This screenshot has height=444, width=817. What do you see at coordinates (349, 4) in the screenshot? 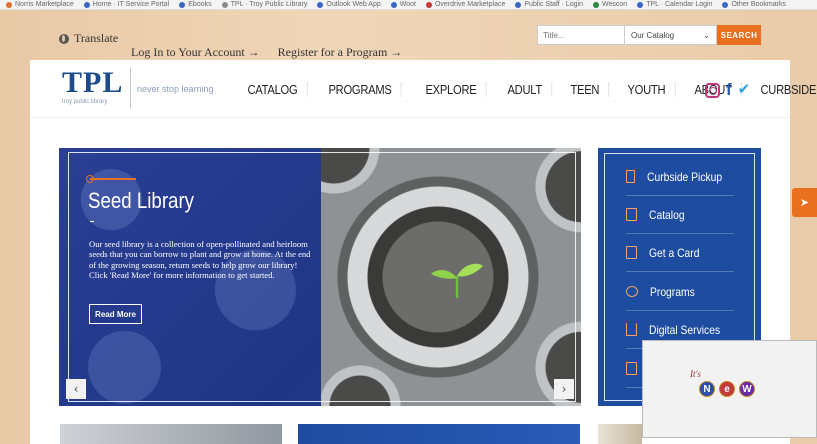
I see `bookmark-item: Outlook Web App` at bounding box center [349, 4].